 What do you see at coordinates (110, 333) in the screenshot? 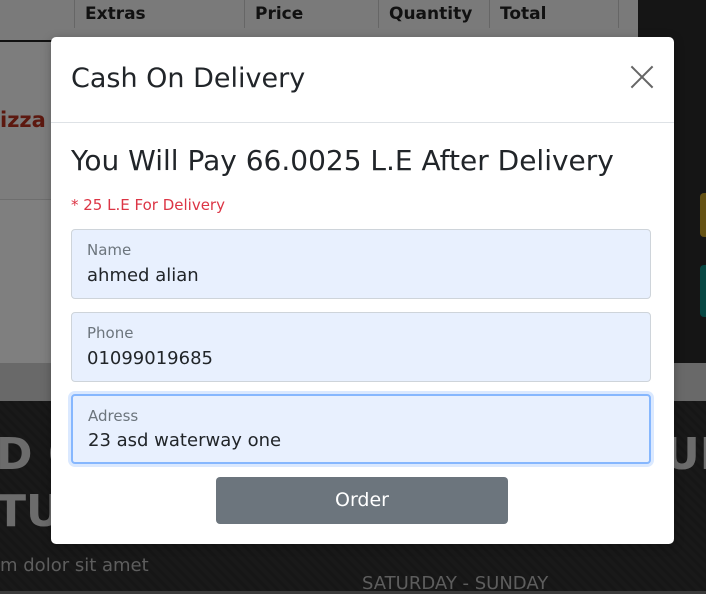
I see `phone-field-label: Phone` at bounding box center [110, 333].